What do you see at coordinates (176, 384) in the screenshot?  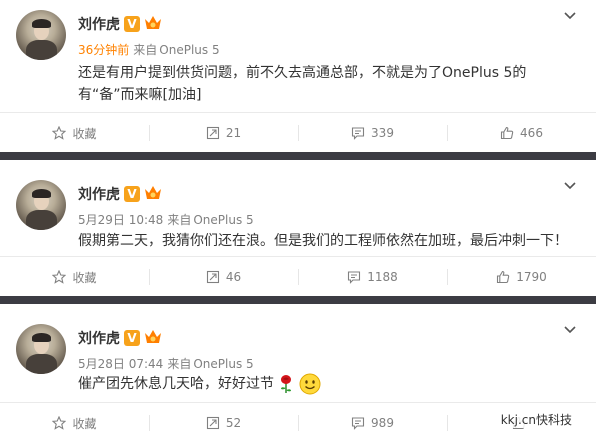 I see `post-text: 催产团先休息几天哈，好好过节` at bounding box center [176, 384].